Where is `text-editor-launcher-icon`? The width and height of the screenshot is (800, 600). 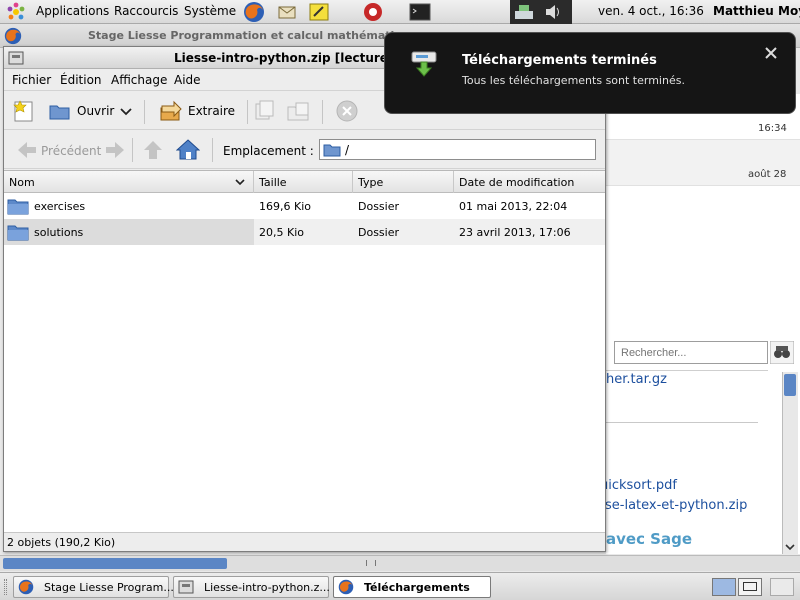
text-editor-launcher-icon is located at coordinates (319, 12).